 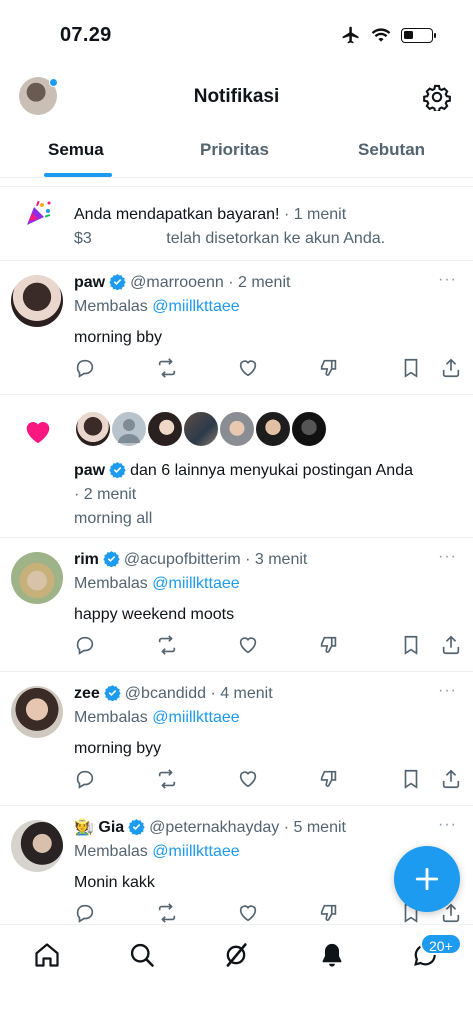 What do you see at coordinates (441, 944) in the screenshot?
I see `messages-badge: 20+` at bounding box center [441, 944].